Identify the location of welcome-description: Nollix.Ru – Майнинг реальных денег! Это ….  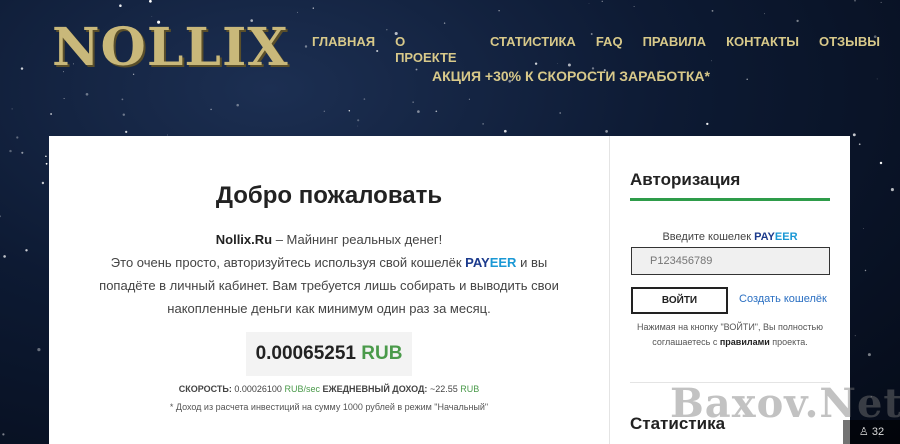
(329, 274).